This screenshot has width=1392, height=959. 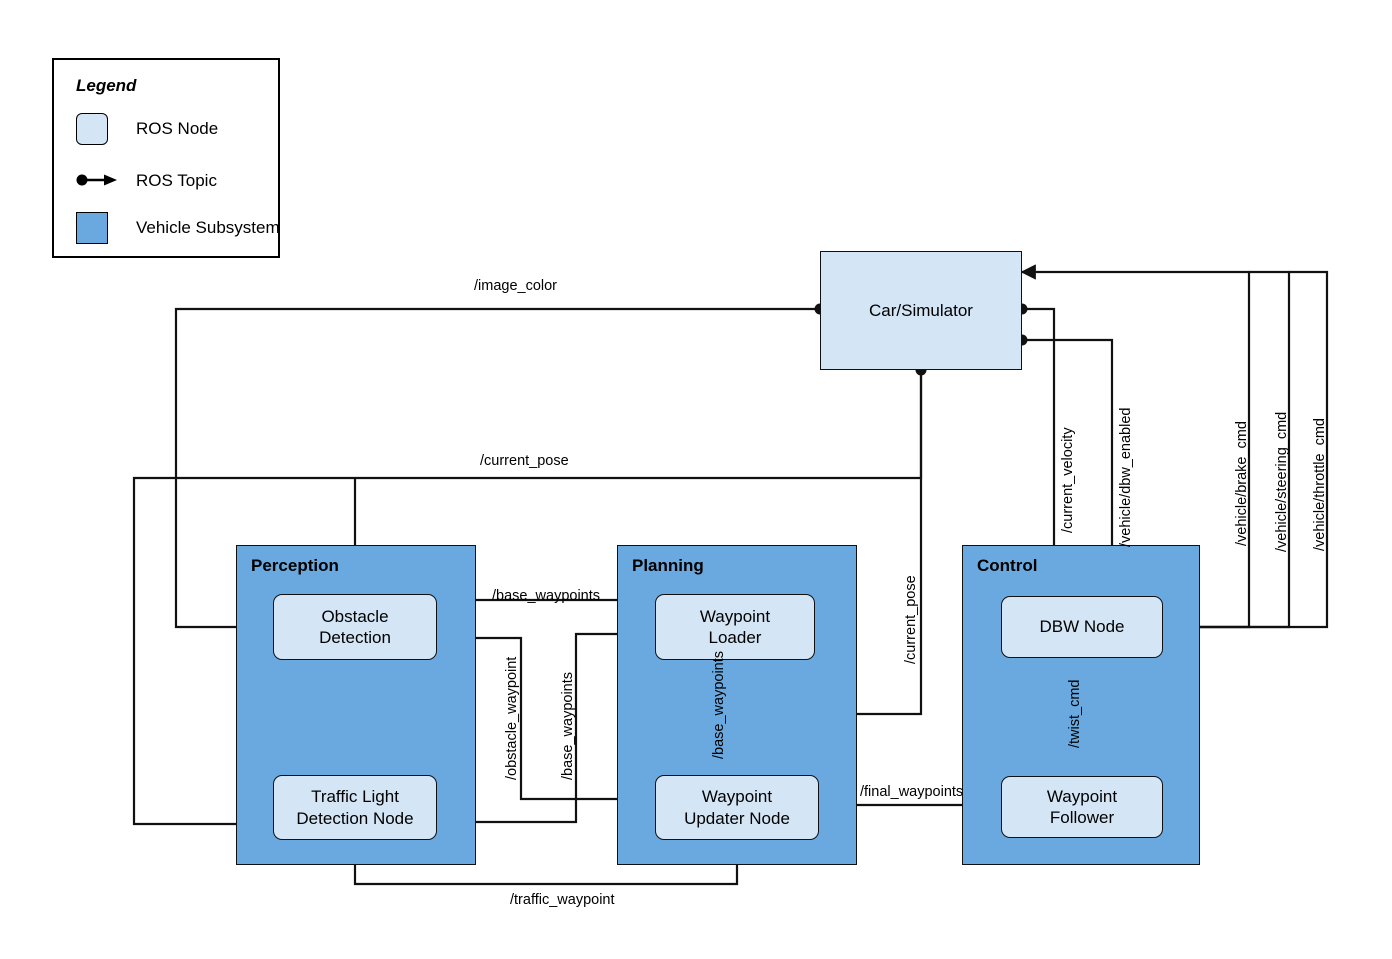 I want to click on topic-label-final-waypoints: /final_waypoints, so click(x=912, y=792).